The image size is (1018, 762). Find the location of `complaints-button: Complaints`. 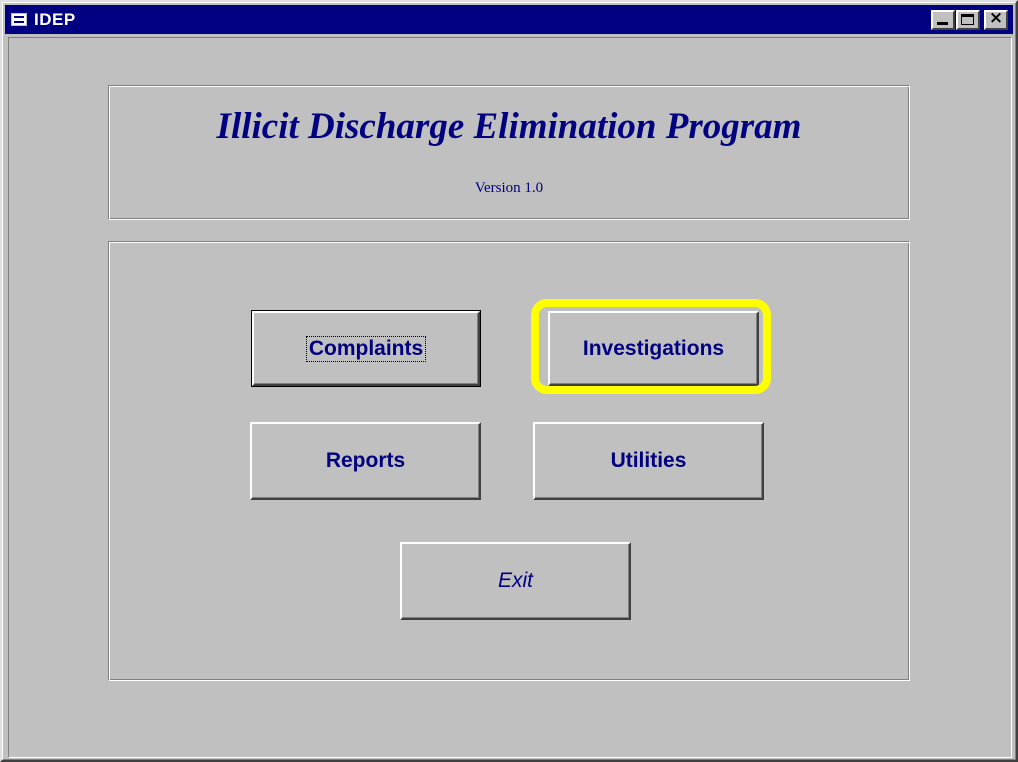

complaints-button: Complaints is located at coordinates (366, 348).